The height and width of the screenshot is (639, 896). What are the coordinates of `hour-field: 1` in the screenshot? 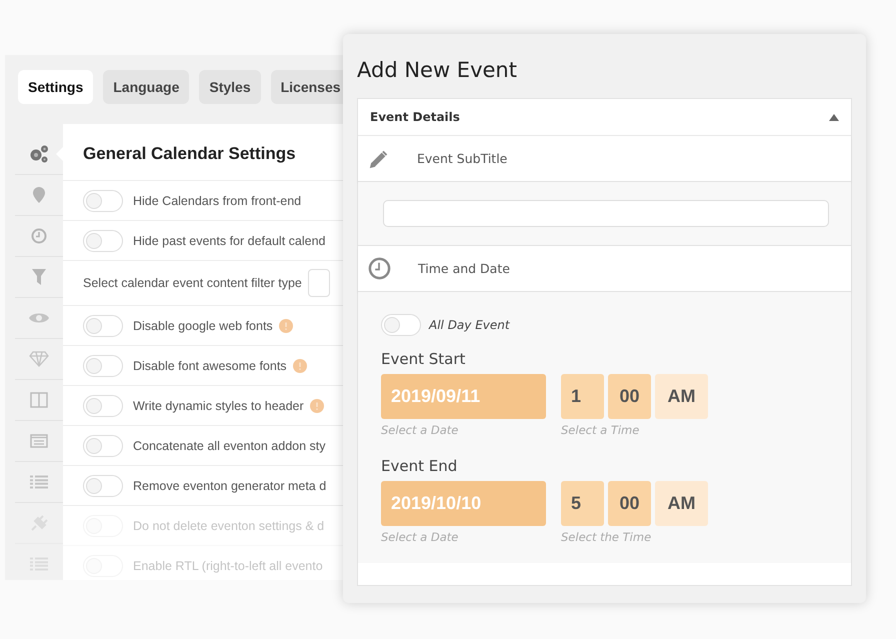 It's located at (582, 396).